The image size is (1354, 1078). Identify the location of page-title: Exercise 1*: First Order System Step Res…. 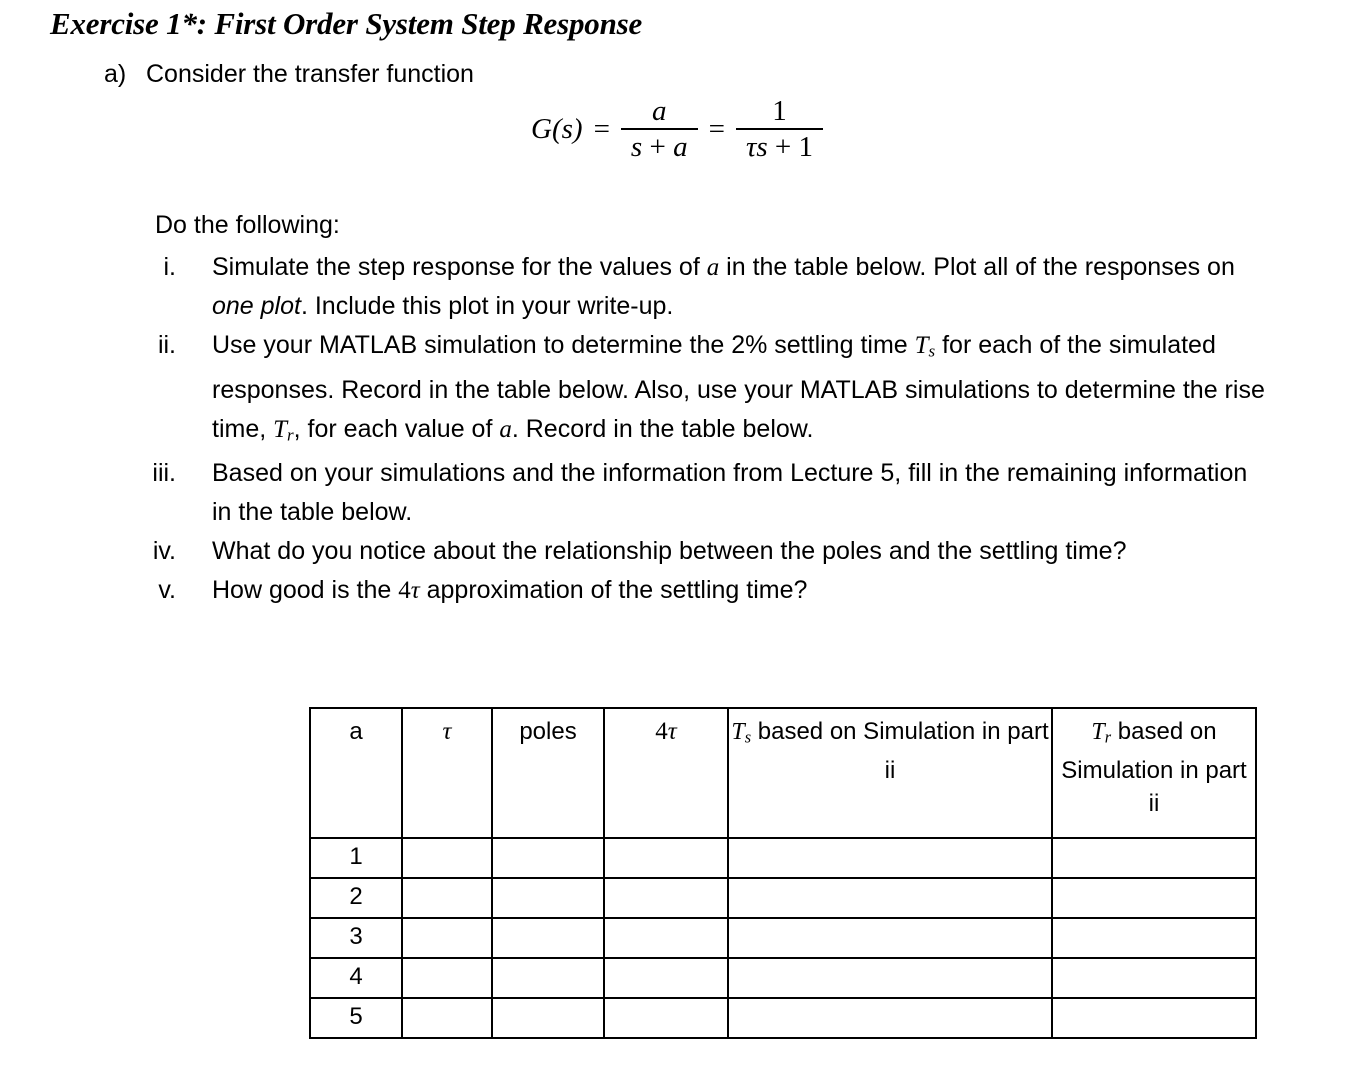
(346, 23).